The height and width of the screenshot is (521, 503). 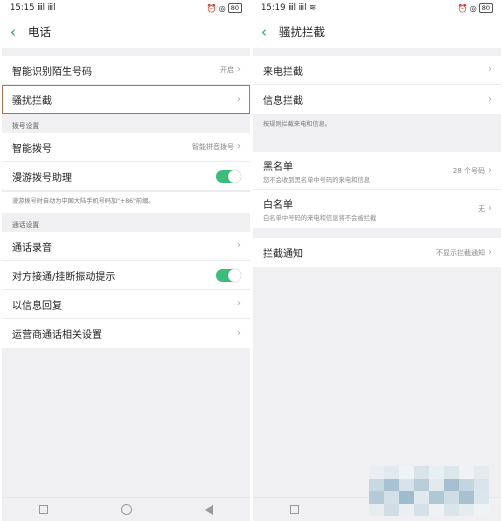 I want to click on roaming-toggle, so click(x=228, y=176).